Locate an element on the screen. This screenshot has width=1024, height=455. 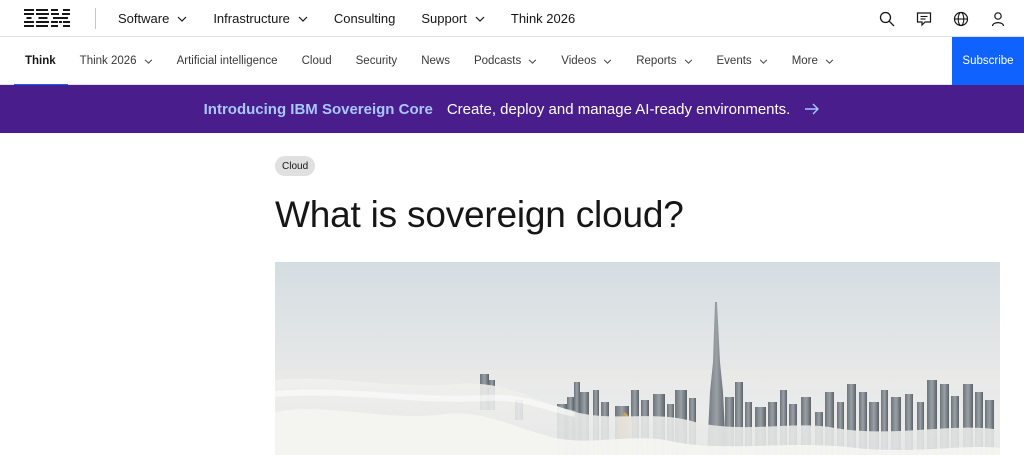
language-button is located at coordinates (960, 18).